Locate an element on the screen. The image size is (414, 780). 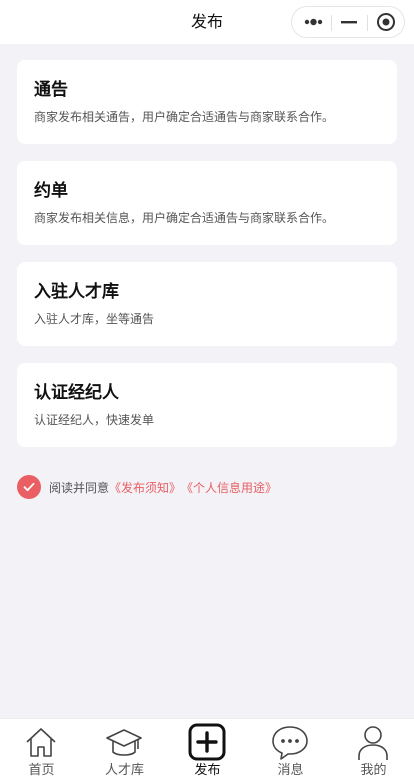
tab-label: 消息 is located at coordinates (290, 770).